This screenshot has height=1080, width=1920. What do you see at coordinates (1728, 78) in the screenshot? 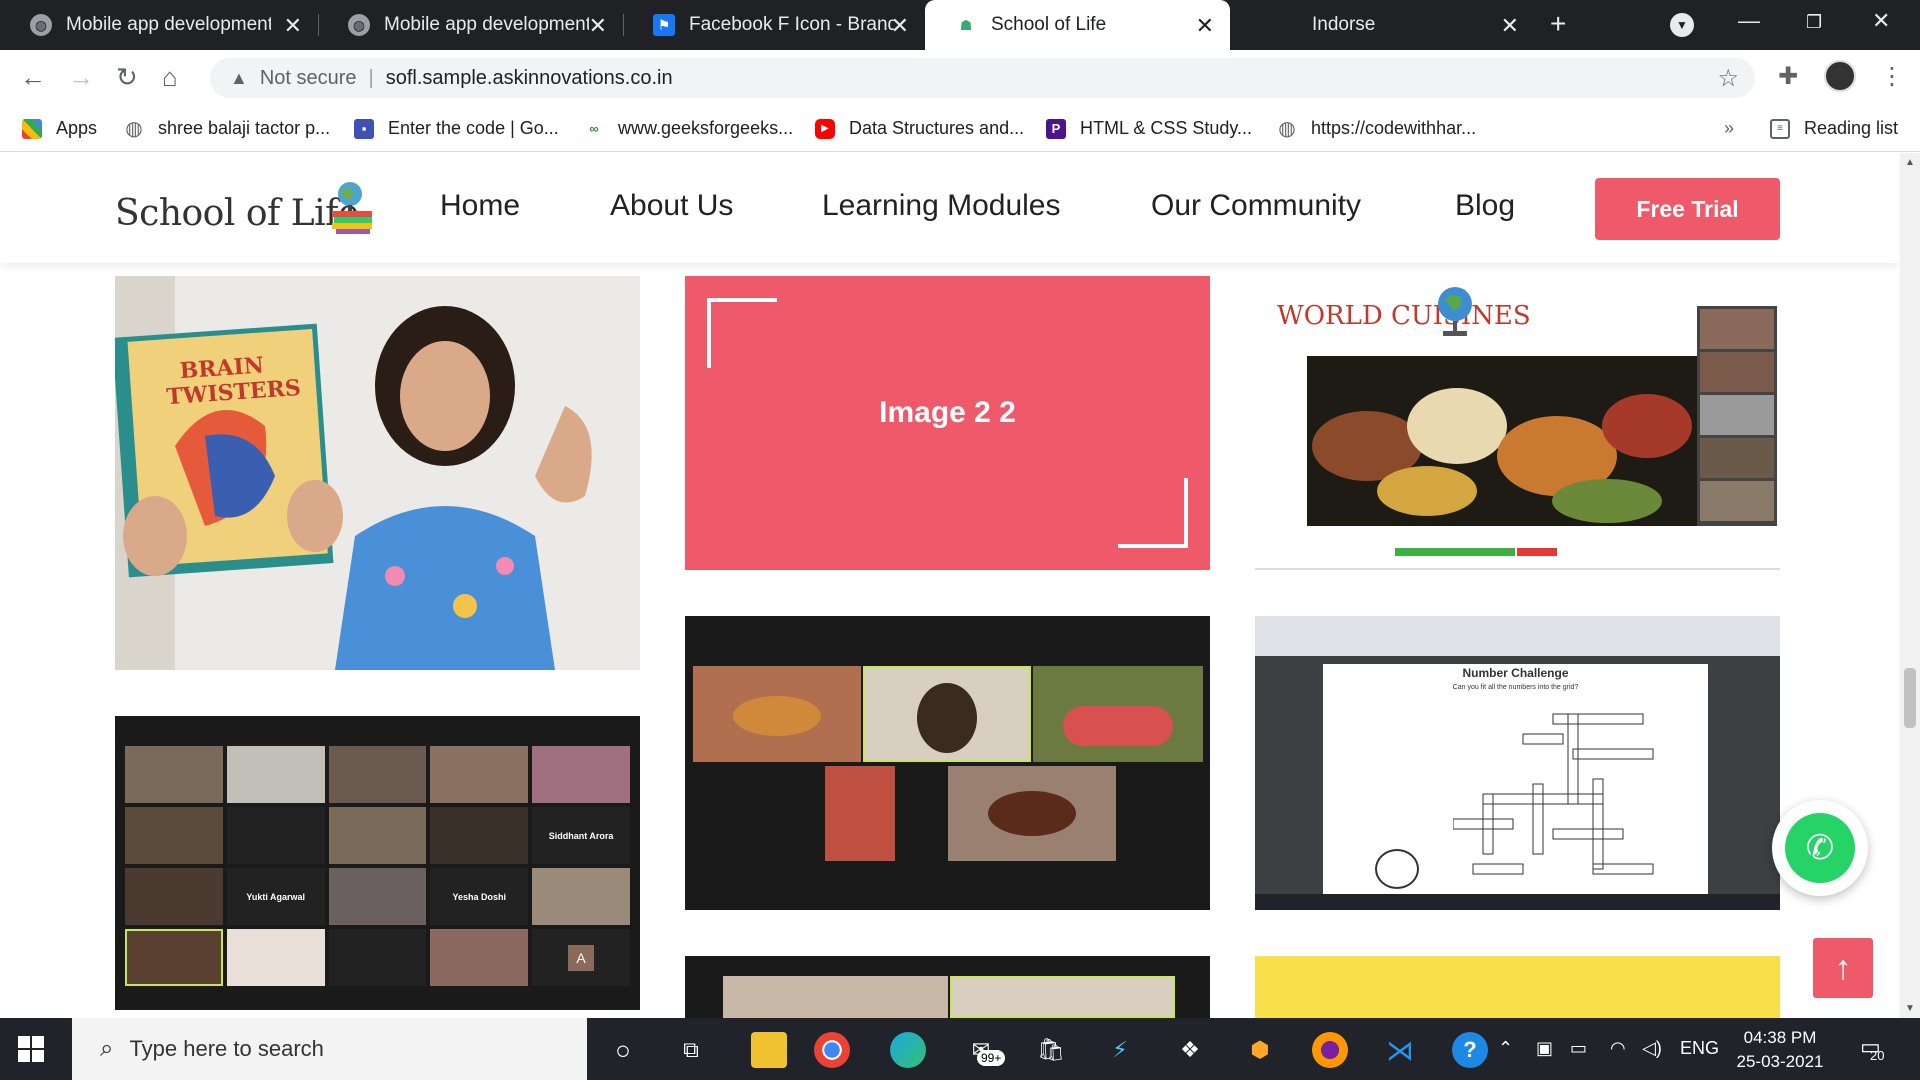
I see `bookmark-star-icon: ☆` at bounding box center [1728, 78].